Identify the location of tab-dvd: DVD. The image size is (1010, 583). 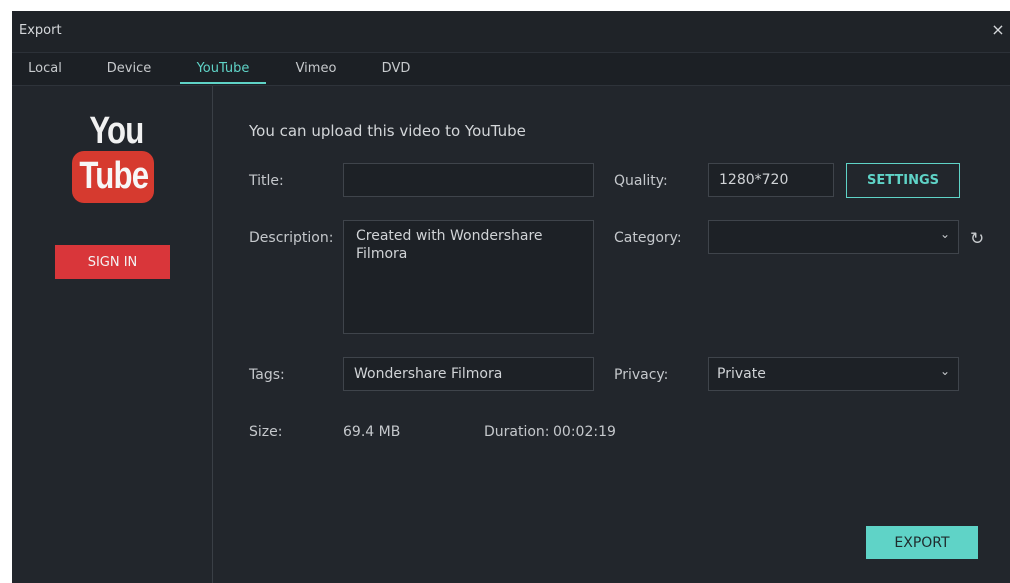
(396, 68).